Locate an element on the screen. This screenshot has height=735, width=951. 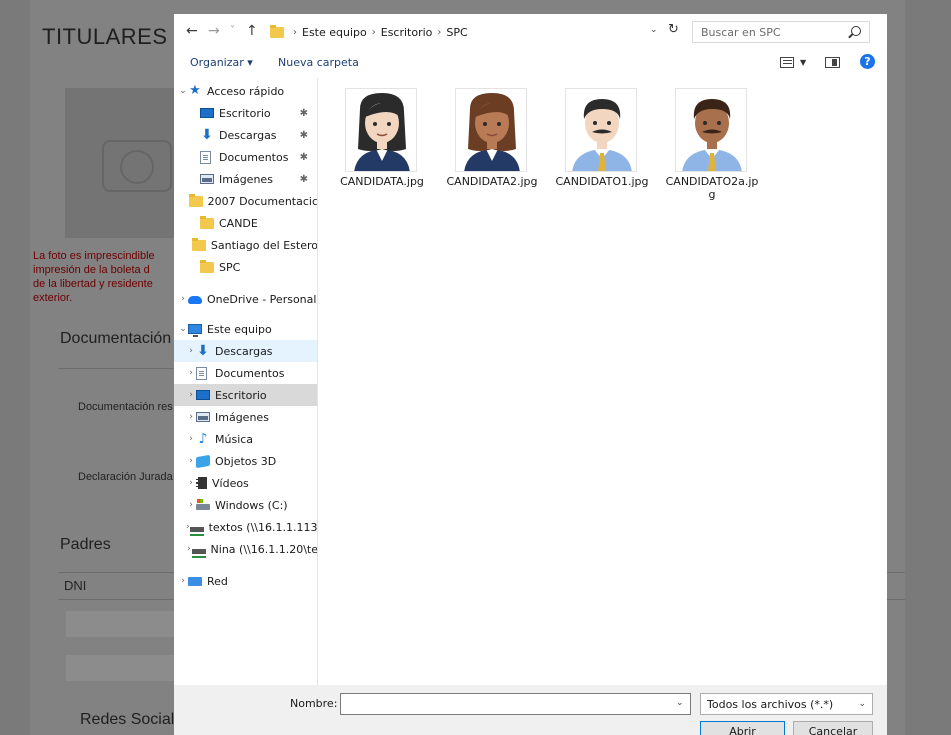
nav-item: › Vídeos is located at coordinates (245, 483).